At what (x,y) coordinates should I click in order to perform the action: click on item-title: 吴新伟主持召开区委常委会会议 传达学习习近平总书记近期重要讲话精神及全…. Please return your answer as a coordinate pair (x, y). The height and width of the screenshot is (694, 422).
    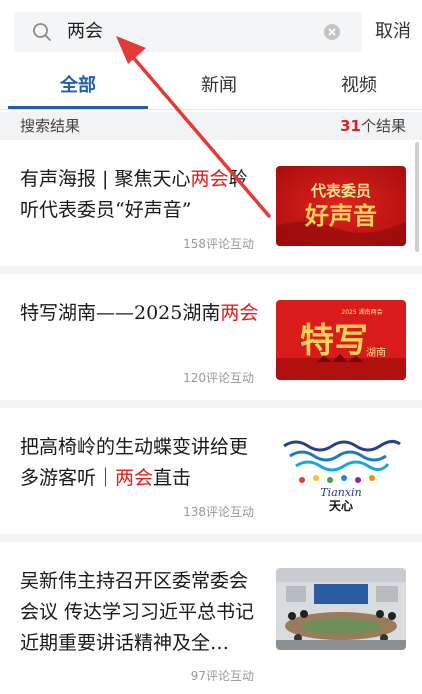
    Looking at the image, I should click on (137, 612).